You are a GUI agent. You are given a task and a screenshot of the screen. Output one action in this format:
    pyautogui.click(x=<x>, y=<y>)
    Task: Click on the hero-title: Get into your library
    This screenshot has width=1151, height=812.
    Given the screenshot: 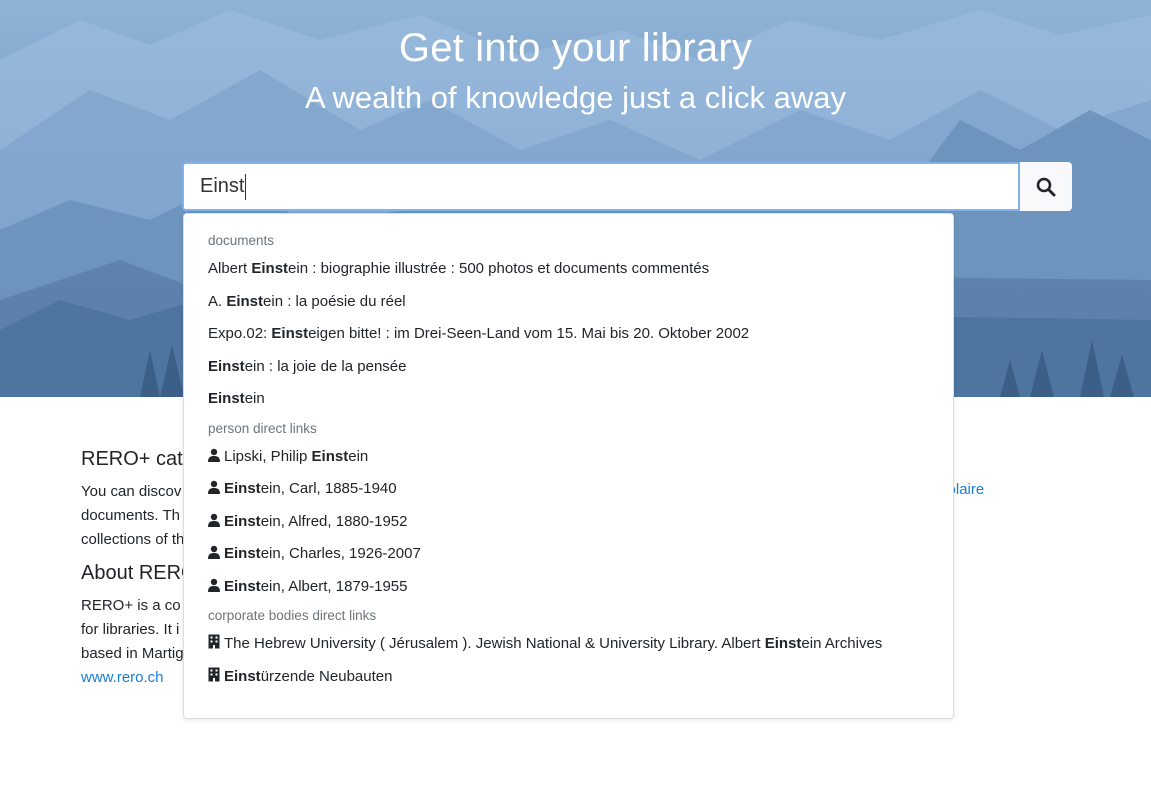 What is the action you would take?
    pyautogui.click(x=575, y=48)
    